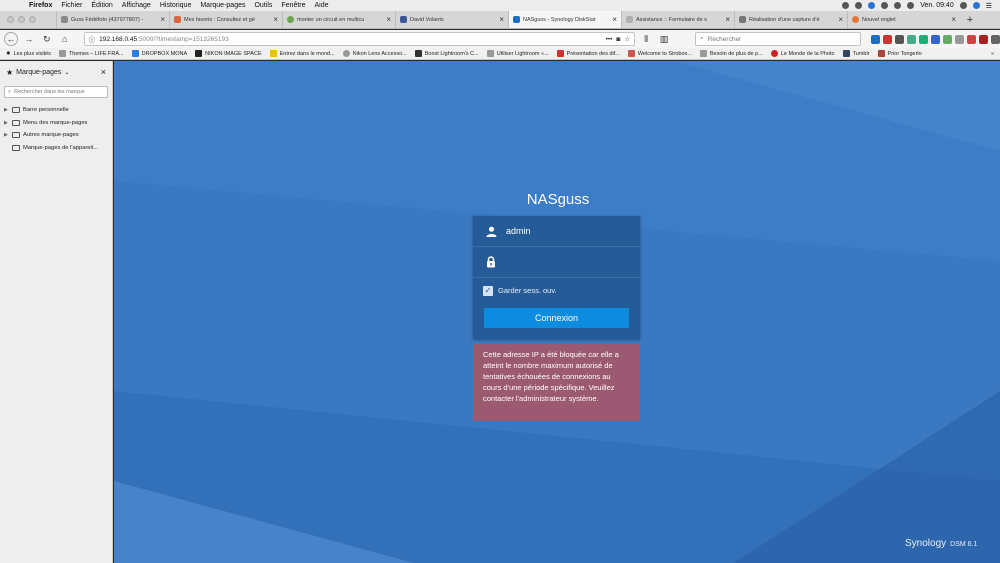 The height and width of the screenshot is (563, 1000). What do you see at coordinates (29, 39) in the screenshot?
I see `forward-button: →` at bounding box center [29, 39].